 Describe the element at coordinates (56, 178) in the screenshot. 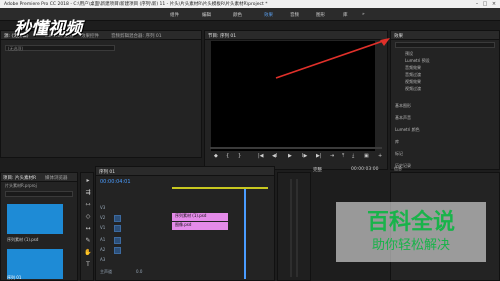

I see `tab-media-browser: 媒体浏览器` at that location.